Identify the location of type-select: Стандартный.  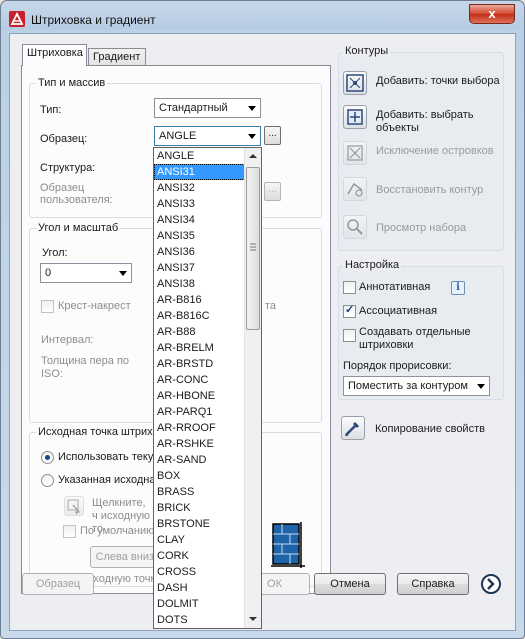
(207, 108).